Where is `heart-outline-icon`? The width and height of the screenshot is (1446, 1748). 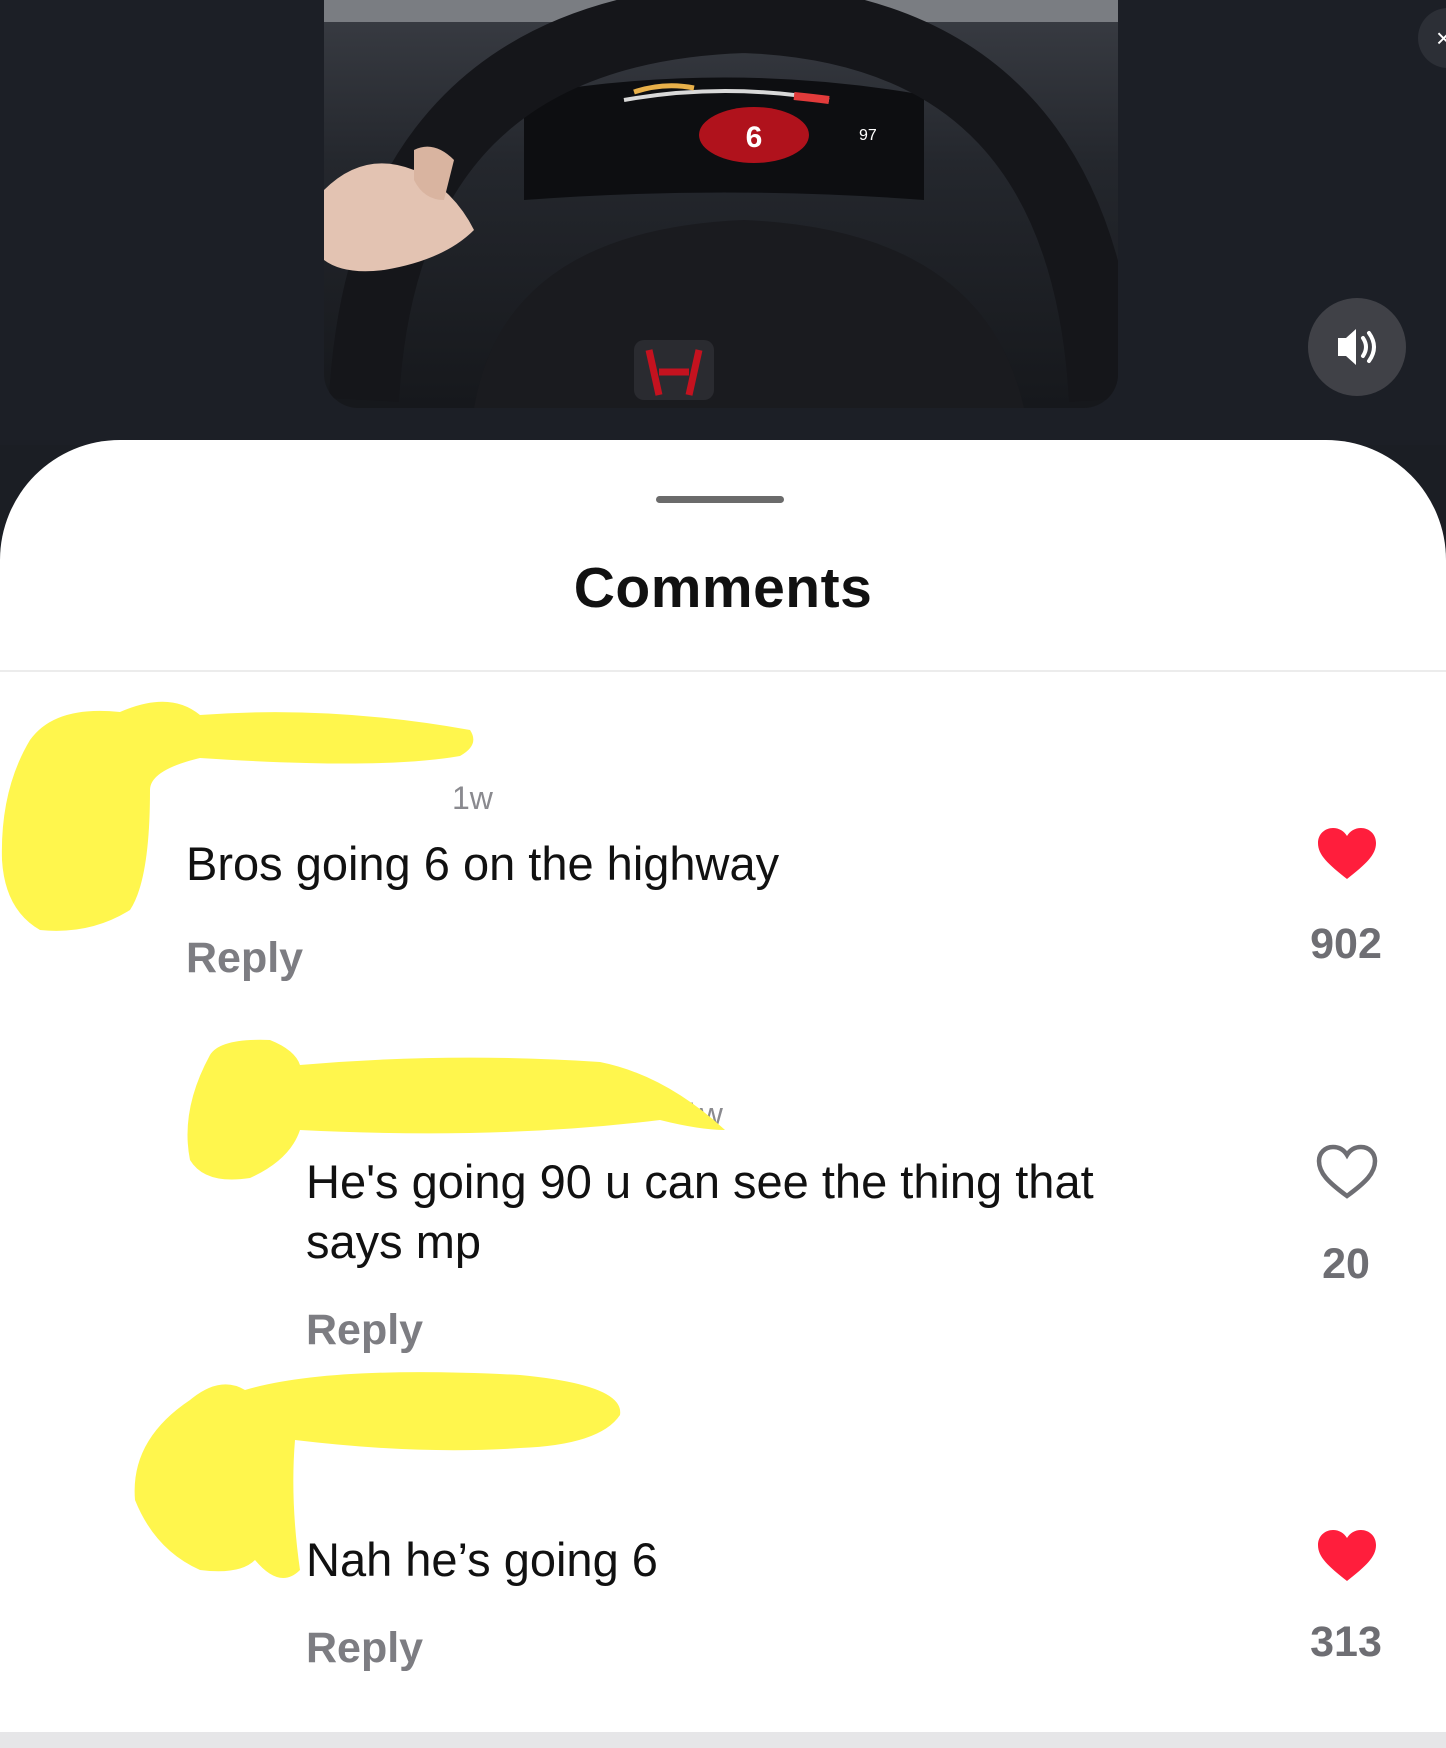
heart-outline-icon is located at coordinates (1347, 1172).